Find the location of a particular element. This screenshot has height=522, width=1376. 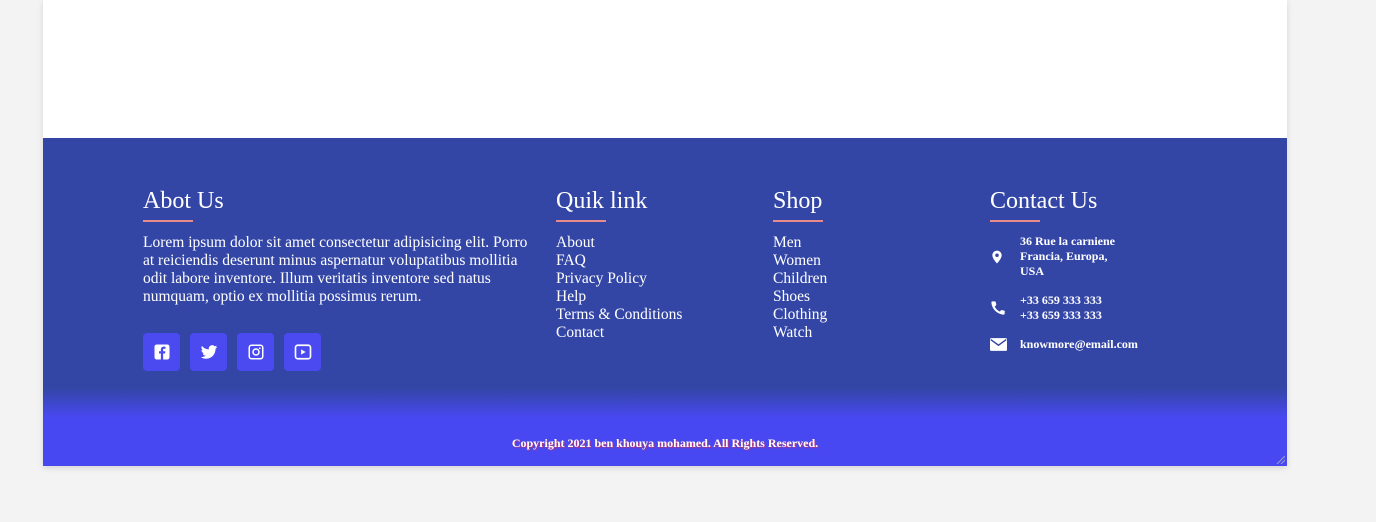

quick-links-title: Quik link is located at coordinates (619, 204).